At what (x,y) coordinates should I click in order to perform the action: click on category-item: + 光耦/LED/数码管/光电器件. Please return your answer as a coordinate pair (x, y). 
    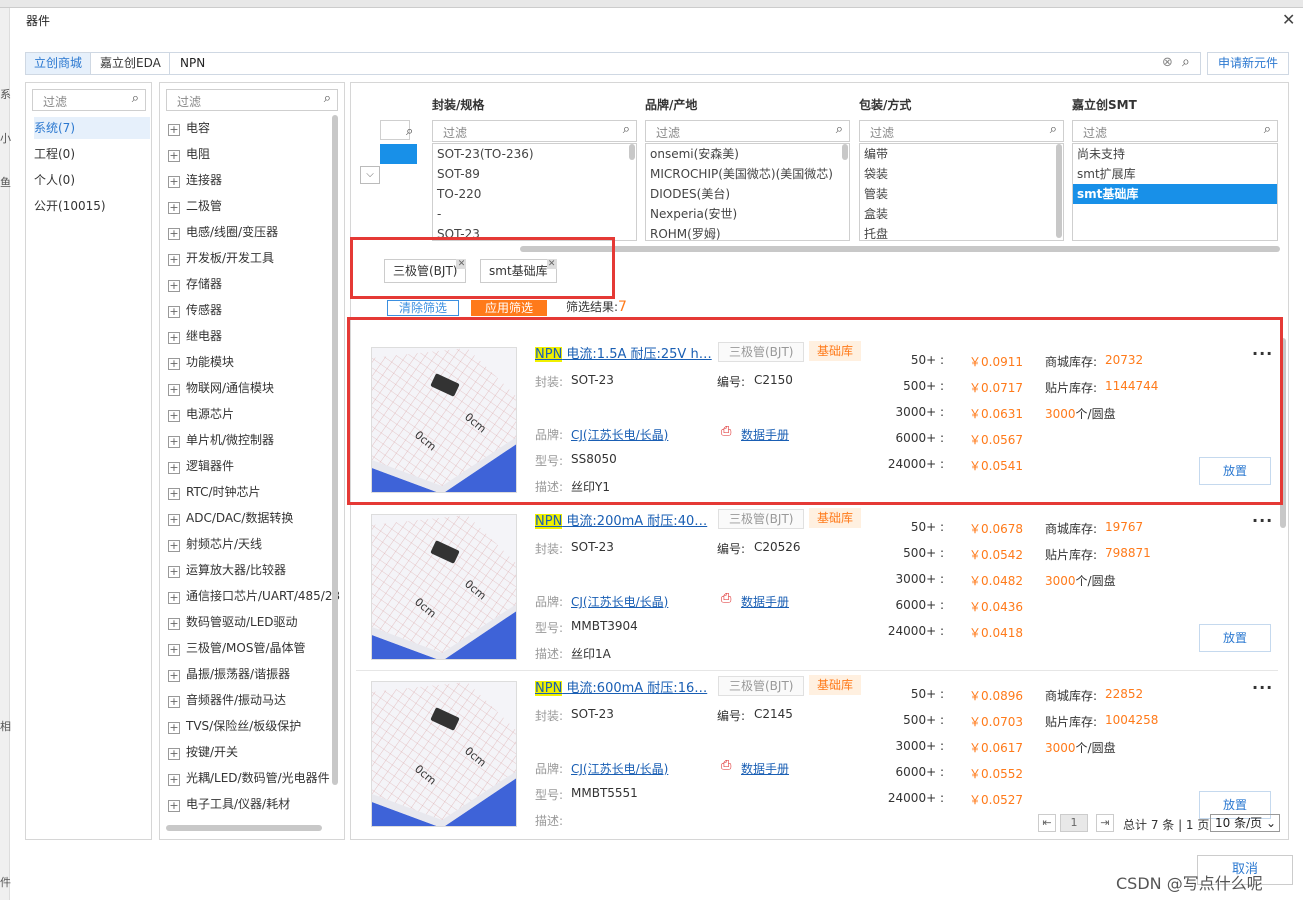
    Looking at the image, I should click on (249, 778).